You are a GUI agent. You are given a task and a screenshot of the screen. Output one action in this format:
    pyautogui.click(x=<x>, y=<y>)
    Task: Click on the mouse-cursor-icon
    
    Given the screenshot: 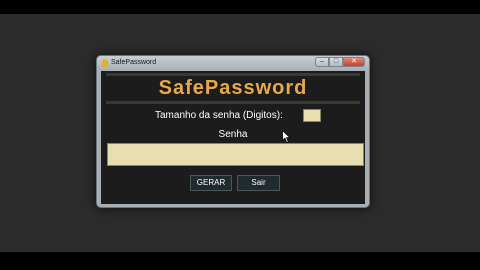 What is the action you would take?
    pyautogui.click(x=286, y=137)
    